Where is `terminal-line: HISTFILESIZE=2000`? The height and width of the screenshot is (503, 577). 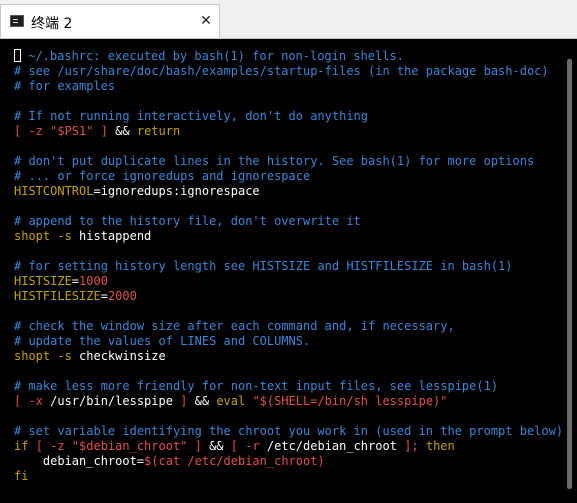
terminal-line: HISTFILESIZE=2000 is located at coordinates (288, 296).